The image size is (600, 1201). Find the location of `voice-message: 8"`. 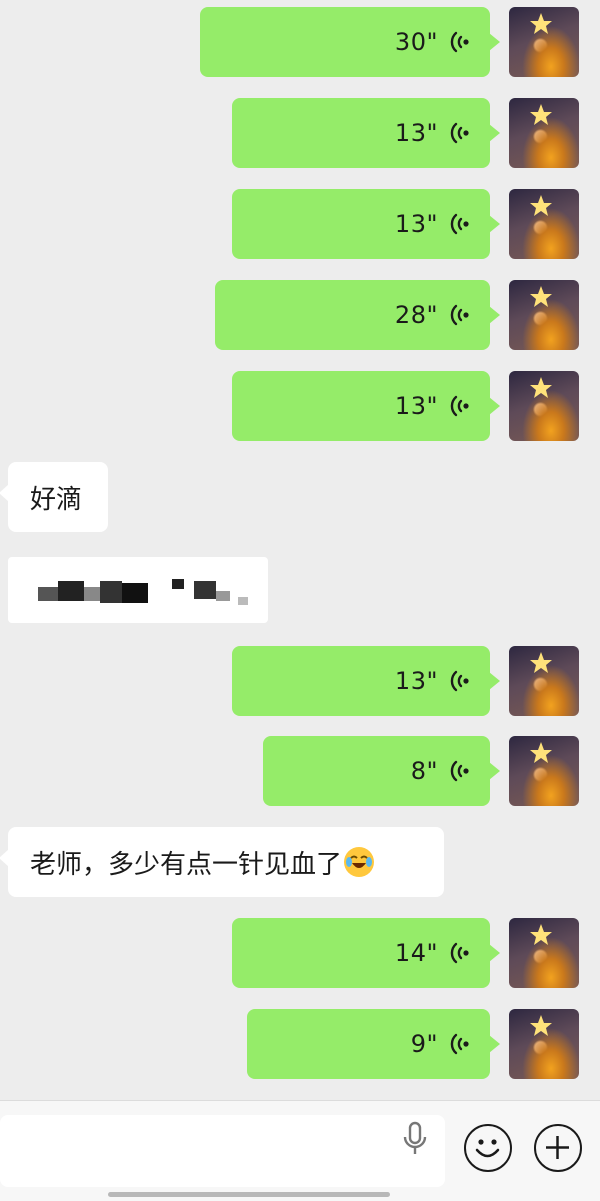

voice-message: 8" is located at coordinates (381, 771).